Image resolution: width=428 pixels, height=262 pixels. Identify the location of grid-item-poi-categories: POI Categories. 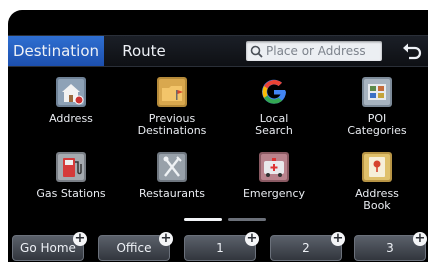
(377, 106).